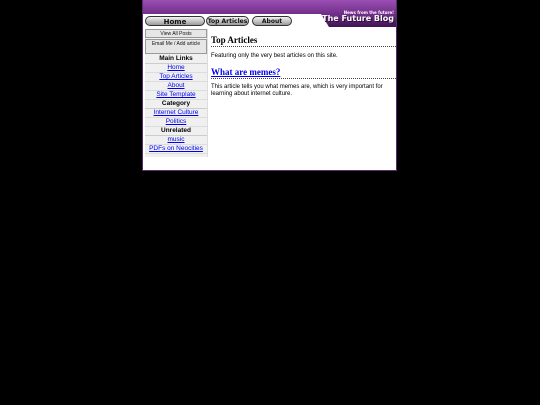  I want to click on blog-title: The Future Blog, so click(358, 18).